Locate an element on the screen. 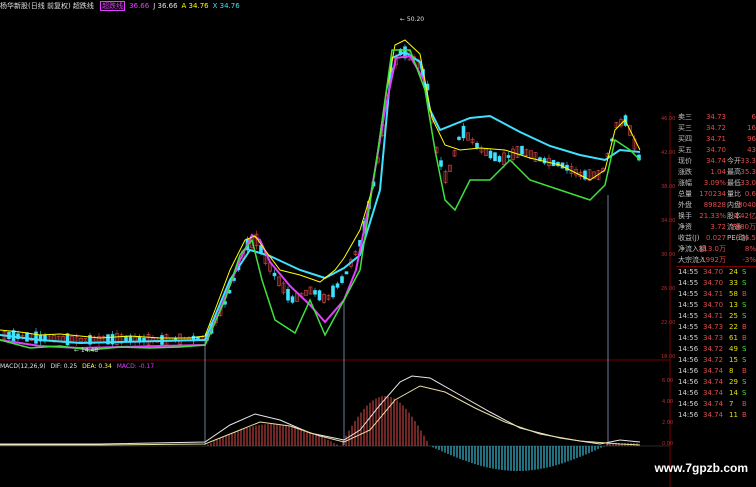  low-price-label: ← 14.48 is located at coordinates (86, 350).